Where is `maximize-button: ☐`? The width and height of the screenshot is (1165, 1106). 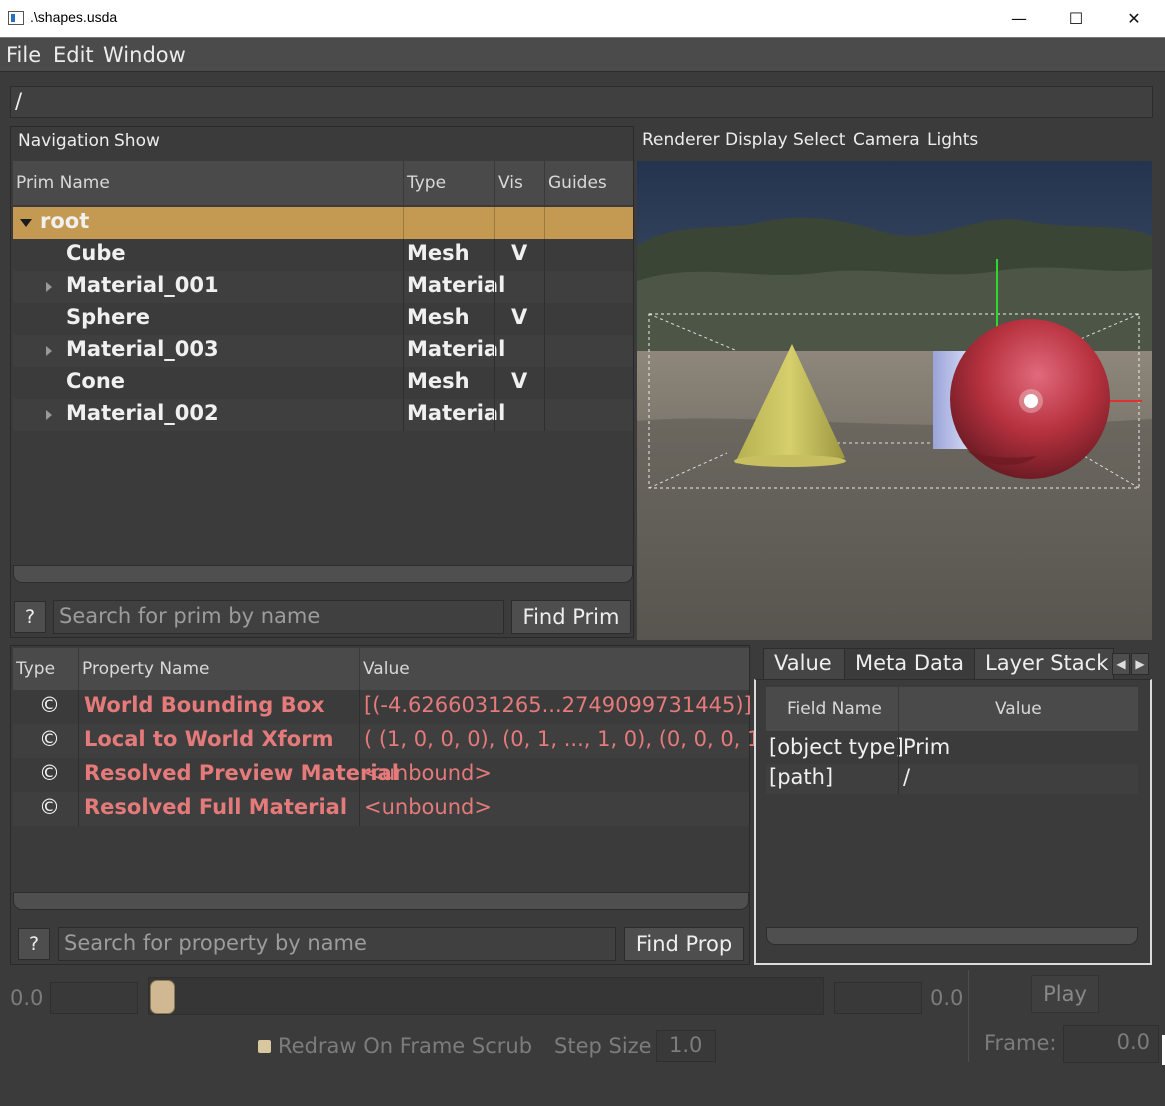 maximize-button: ☐ is located at coordinates (1076, 18).